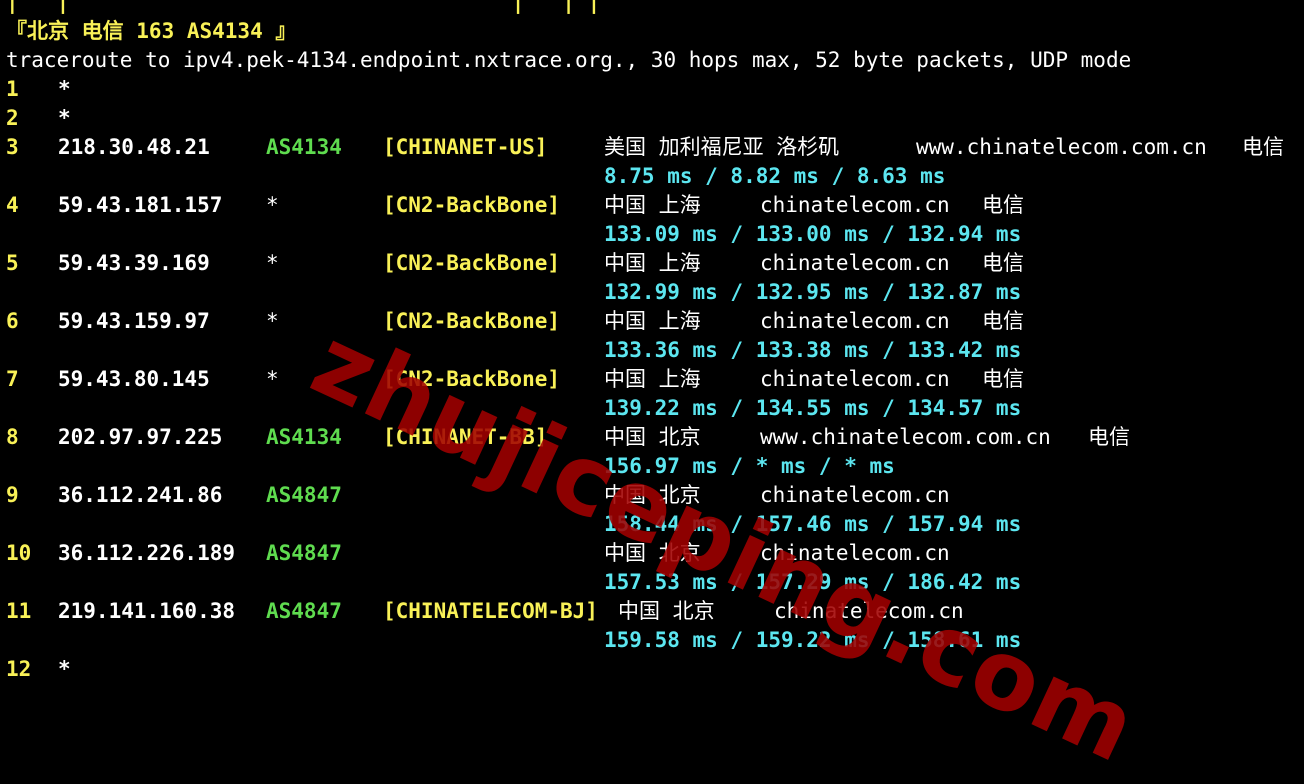  Describe the element at coordinates (12, 118) in the screenshot. I see `hop-number: 2` at that location.